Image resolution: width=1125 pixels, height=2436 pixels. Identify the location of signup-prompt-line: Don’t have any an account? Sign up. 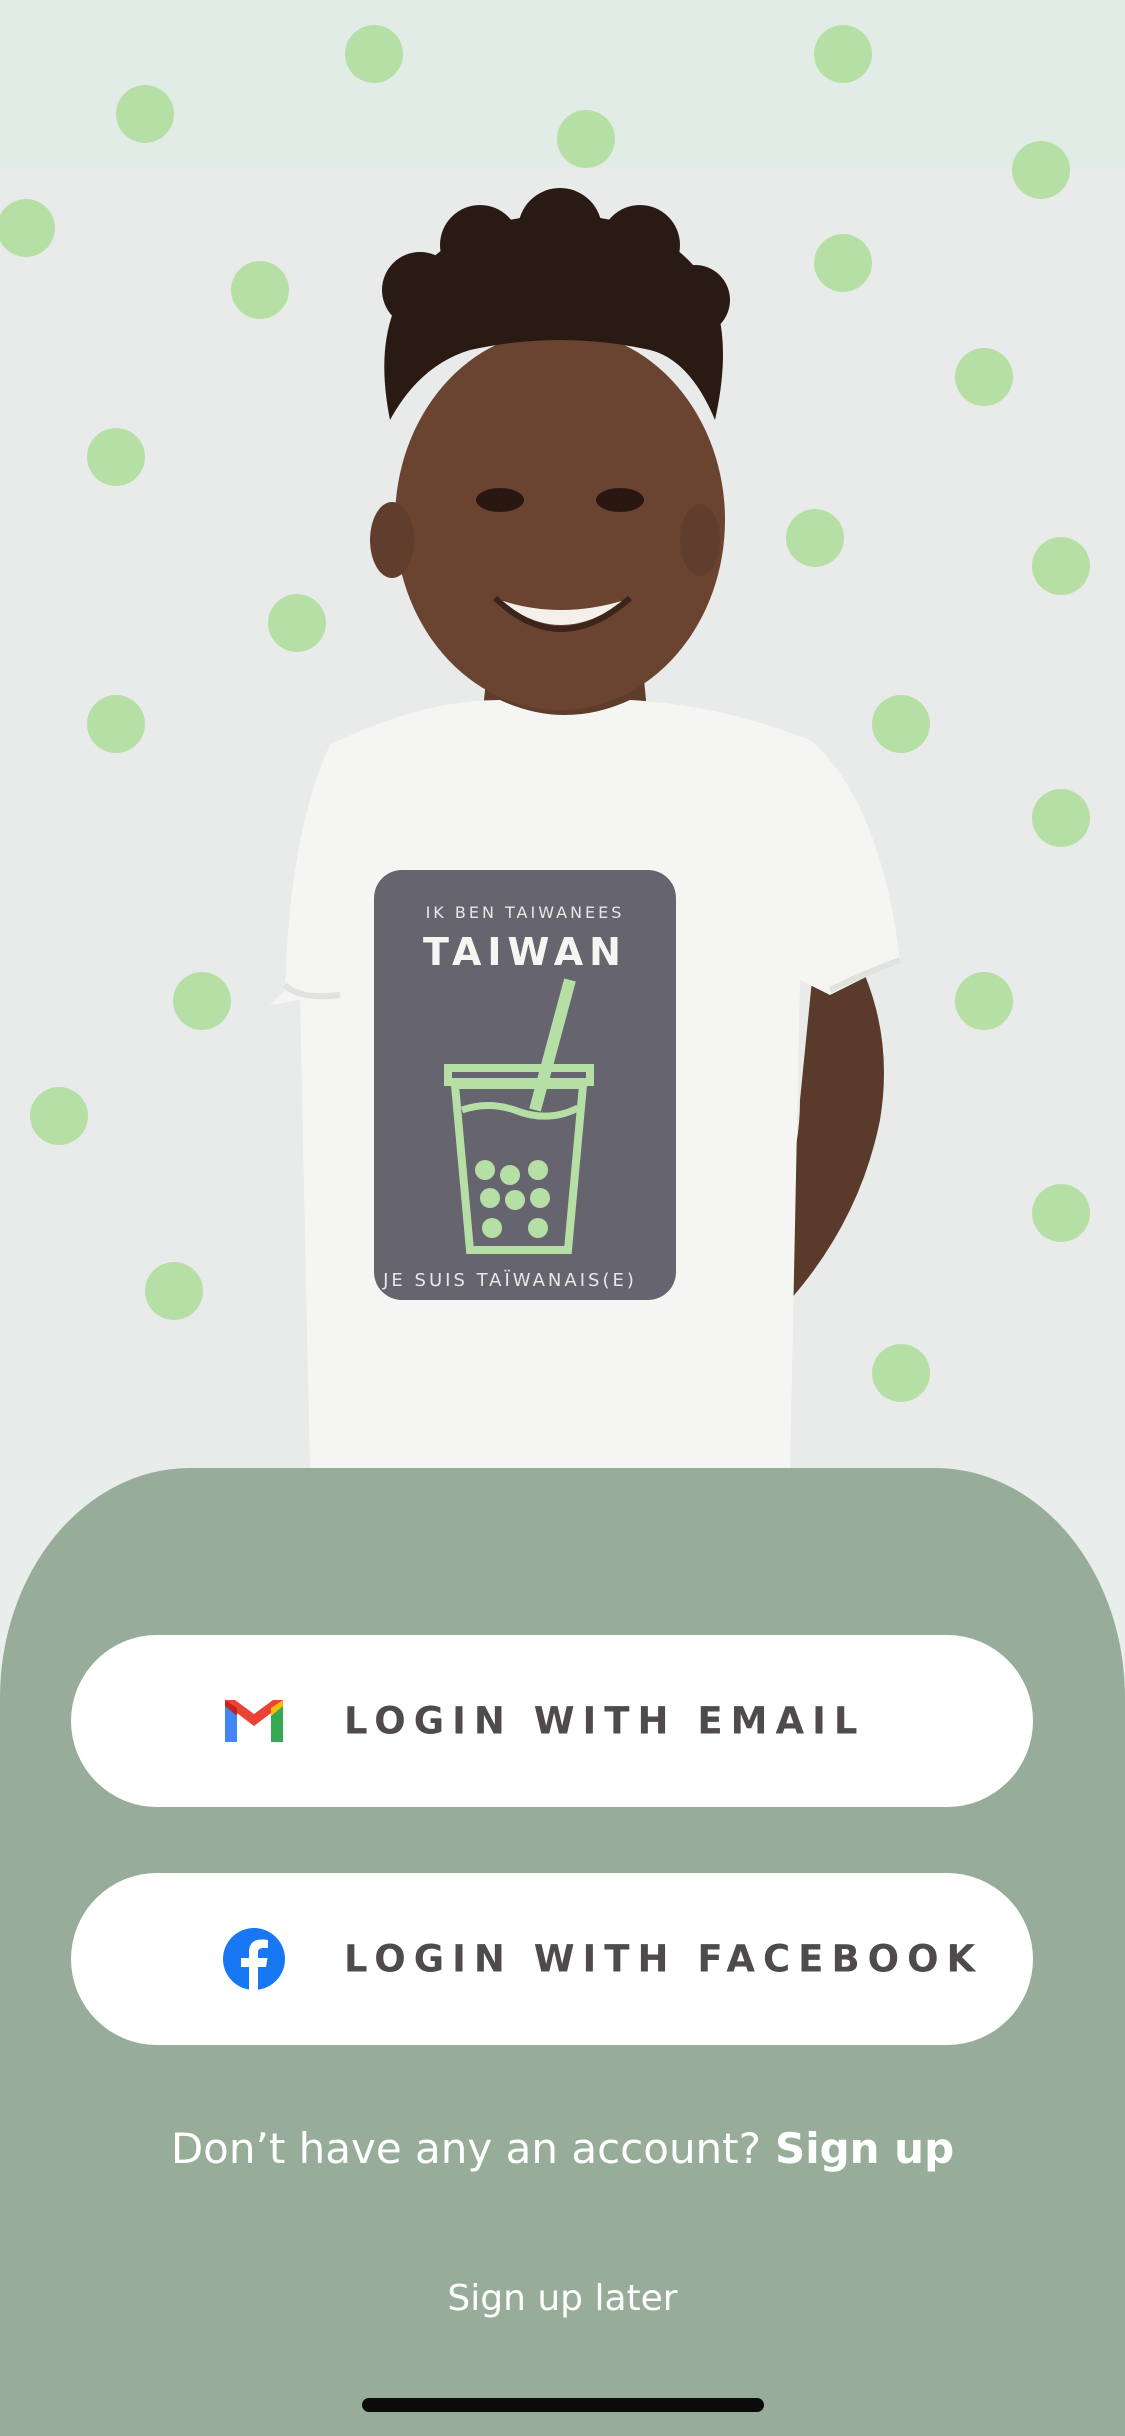
(562, 2154).